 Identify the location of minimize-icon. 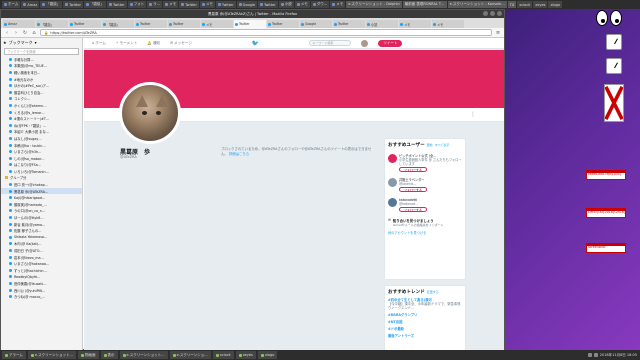
(485, 13).